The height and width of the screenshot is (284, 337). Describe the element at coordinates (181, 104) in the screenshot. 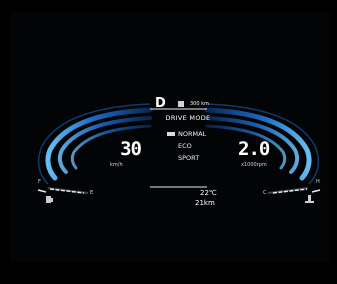

I see `range-icon` at that location.